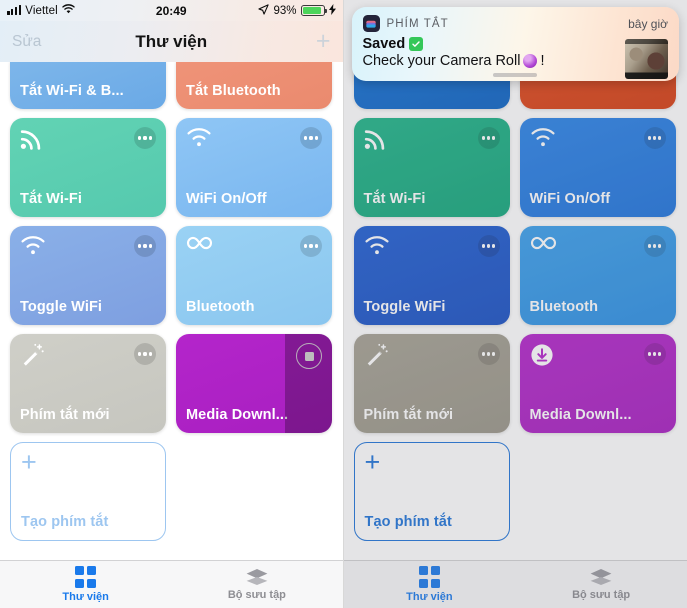 The image size is (687, 608). I want to click on page-title: Thư viện, so click(171, 41).